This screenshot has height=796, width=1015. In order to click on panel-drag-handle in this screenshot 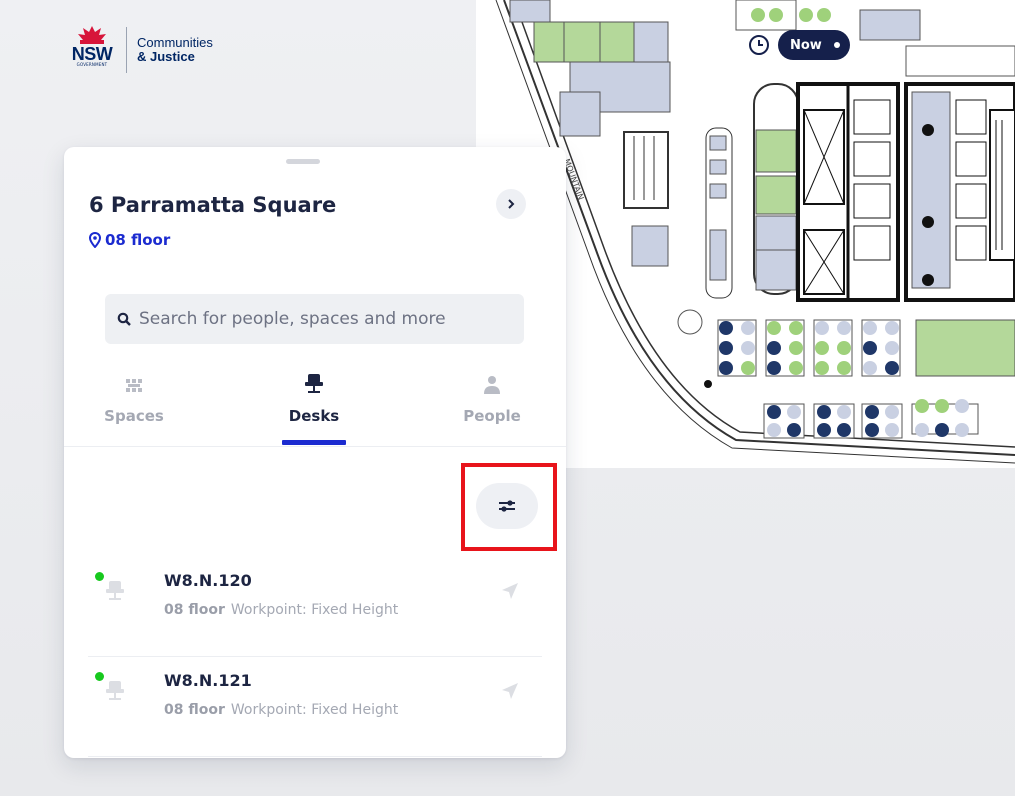, I will do `click(303, 161)`.